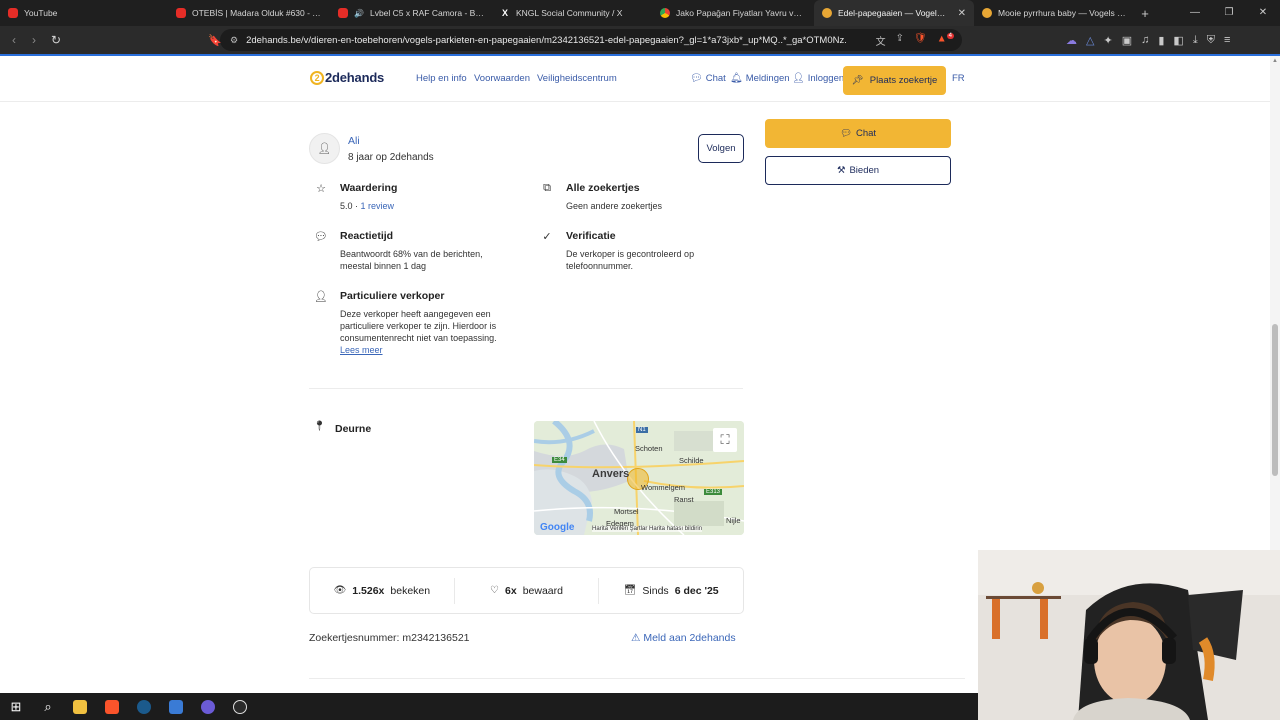  What do you see at coordinates (1227, 40) in the screenshot?
I see `menu-icon: ≡` at bounding box center [1227, 40].